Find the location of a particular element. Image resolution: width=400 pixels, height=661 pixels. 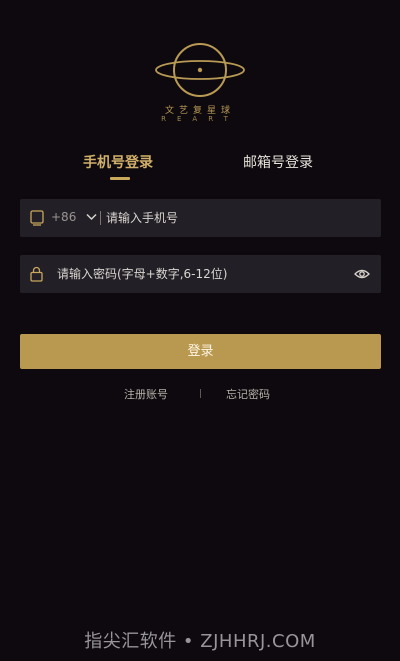

country-code: +86 is located at coordinates (63, 217).